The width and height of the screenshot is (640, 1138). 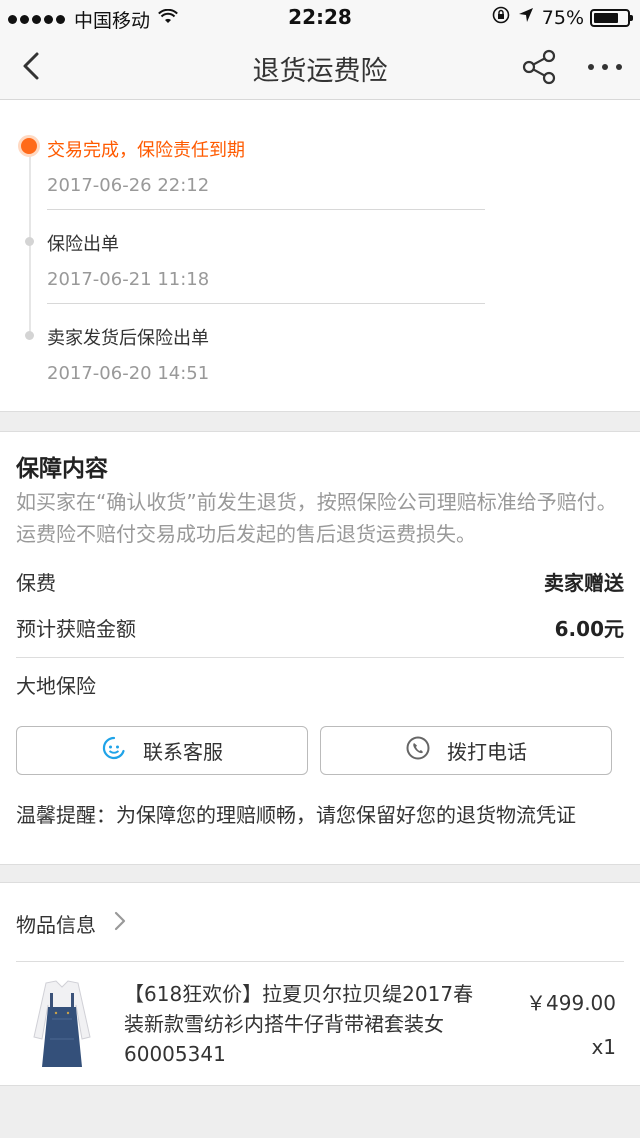 I want to click on timeline-item-title: 保险出单, so click(x=83, y=244).